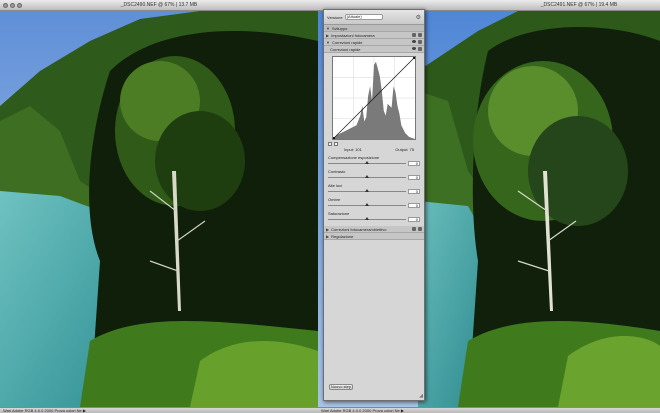 The height and width of the screenshot is (413, 660). What do you see at coordinates (335, 17) in the screenshot?
I see `version-label: Versione` at bounding box center [335, 17].